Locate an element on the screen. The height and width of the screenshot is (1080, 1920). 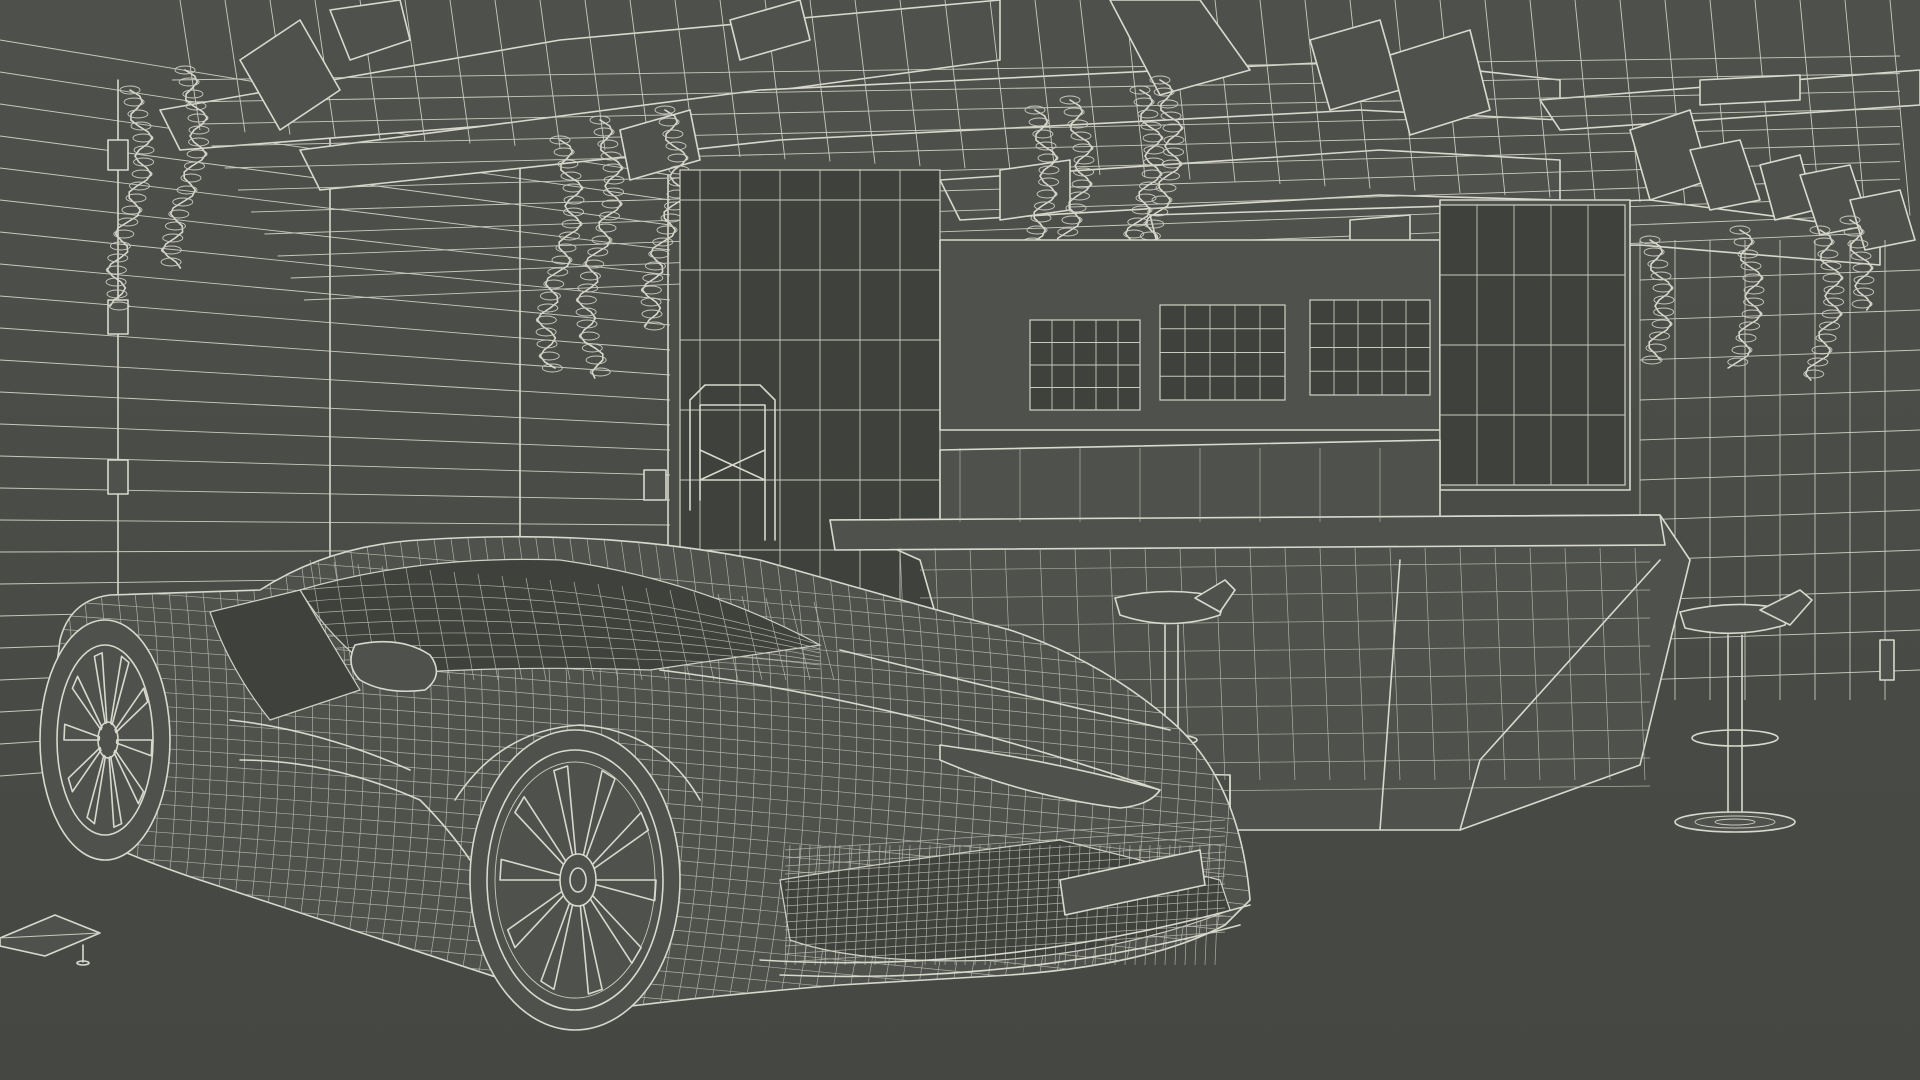
front-wheel is located at coordinates (575, 880).